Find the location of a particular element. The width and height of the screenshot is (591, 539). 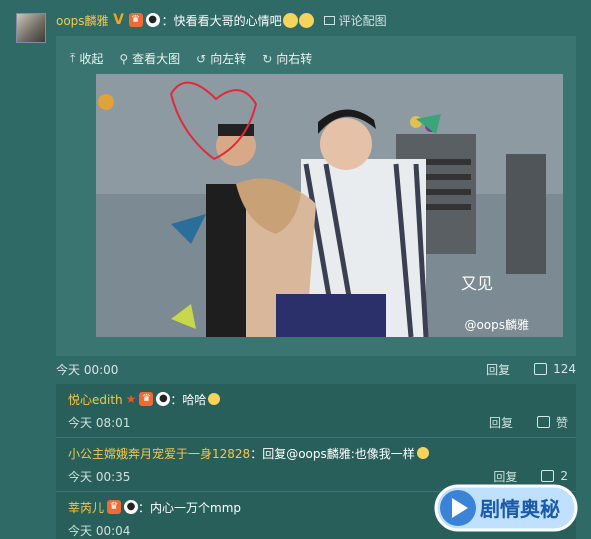

post-header: oops麟雅 V ♛ ● ：快看看大哥的心情吧 评论配图 is located at coordinates (221, 20).